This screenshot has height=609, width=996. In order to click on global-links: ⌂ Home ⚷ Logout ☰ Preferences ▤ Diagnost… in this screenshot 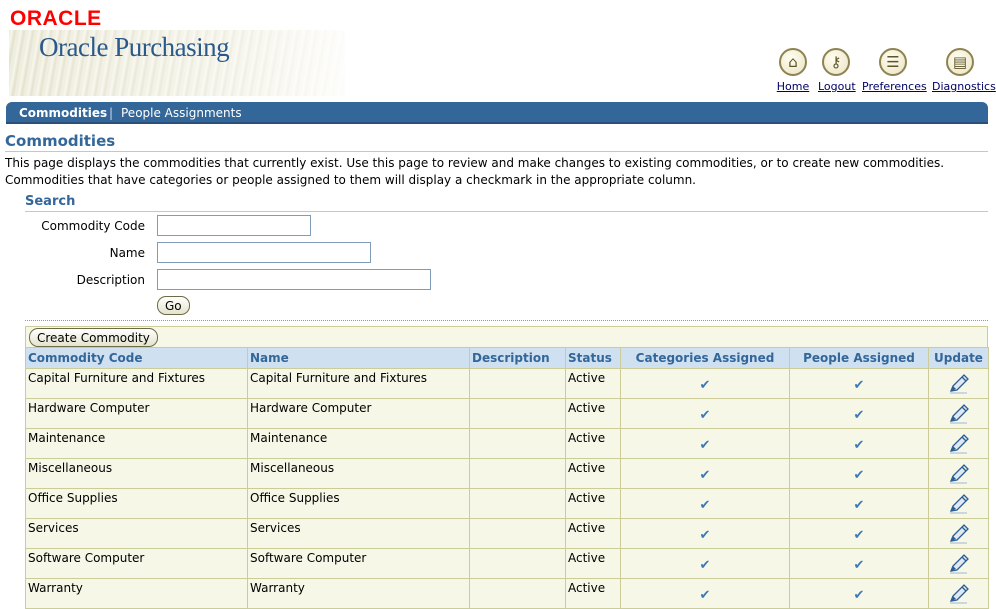, I will do `click(886, 71)`.